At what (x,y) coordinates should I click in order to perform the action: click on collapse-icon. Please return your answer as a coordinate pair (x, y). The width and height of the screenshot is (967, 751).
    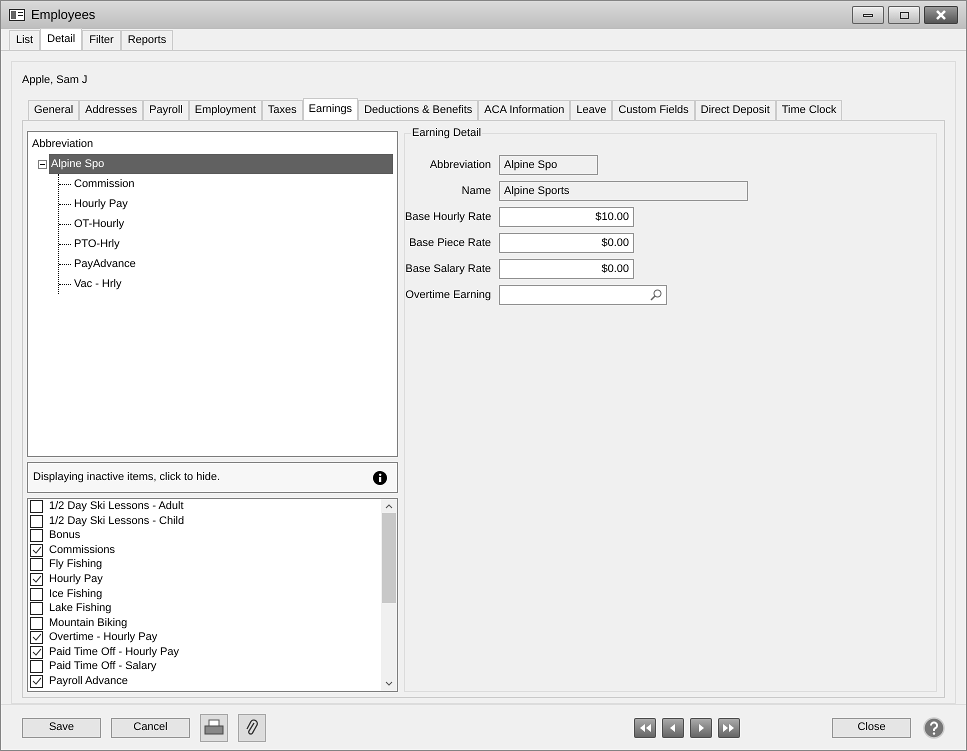
    Looking at the image, I should click on (42, 164).